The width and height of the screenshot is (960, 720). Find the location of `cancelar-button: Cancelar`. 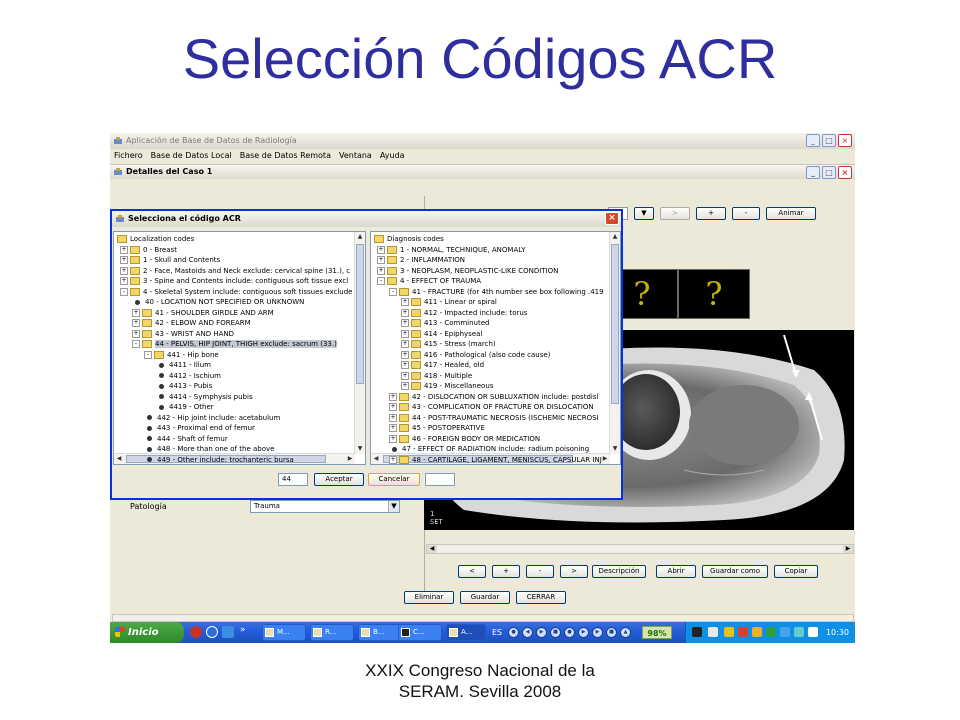

cancelar-button: Cancelar is located at coordinates (394, 479).